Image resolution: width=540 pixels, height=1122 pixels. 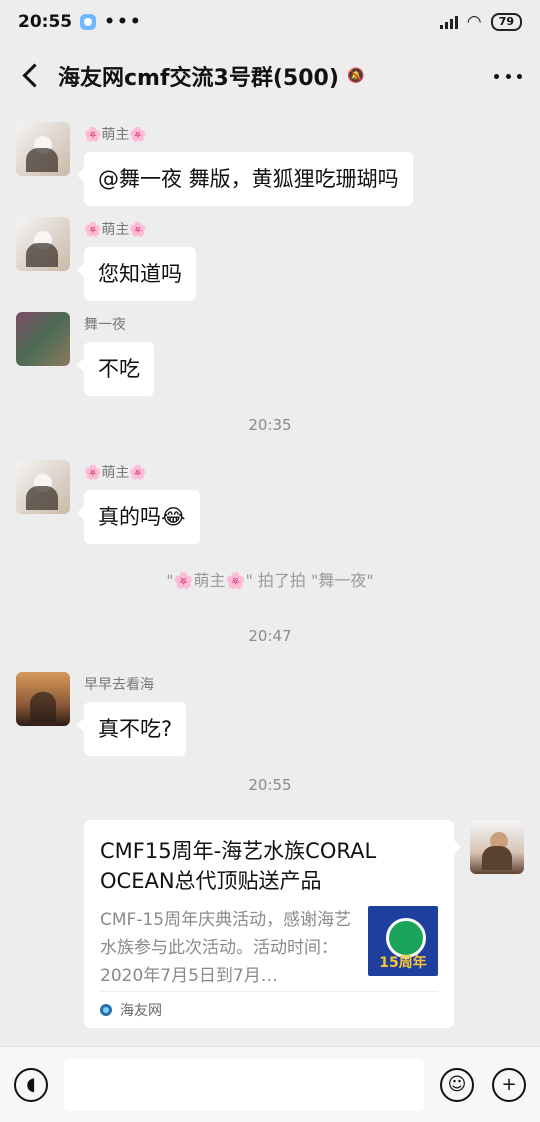 I want to click on mini-app-icon, so click(x=88, y=22).